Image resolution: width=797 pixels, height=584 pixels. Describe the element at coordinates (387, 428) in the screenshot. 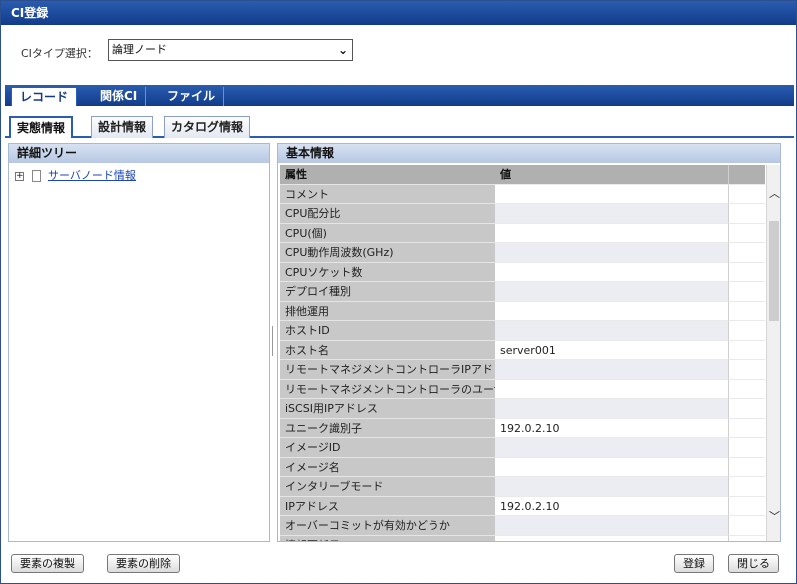

I see `attr-cell: ユニーク識別子` at that location.